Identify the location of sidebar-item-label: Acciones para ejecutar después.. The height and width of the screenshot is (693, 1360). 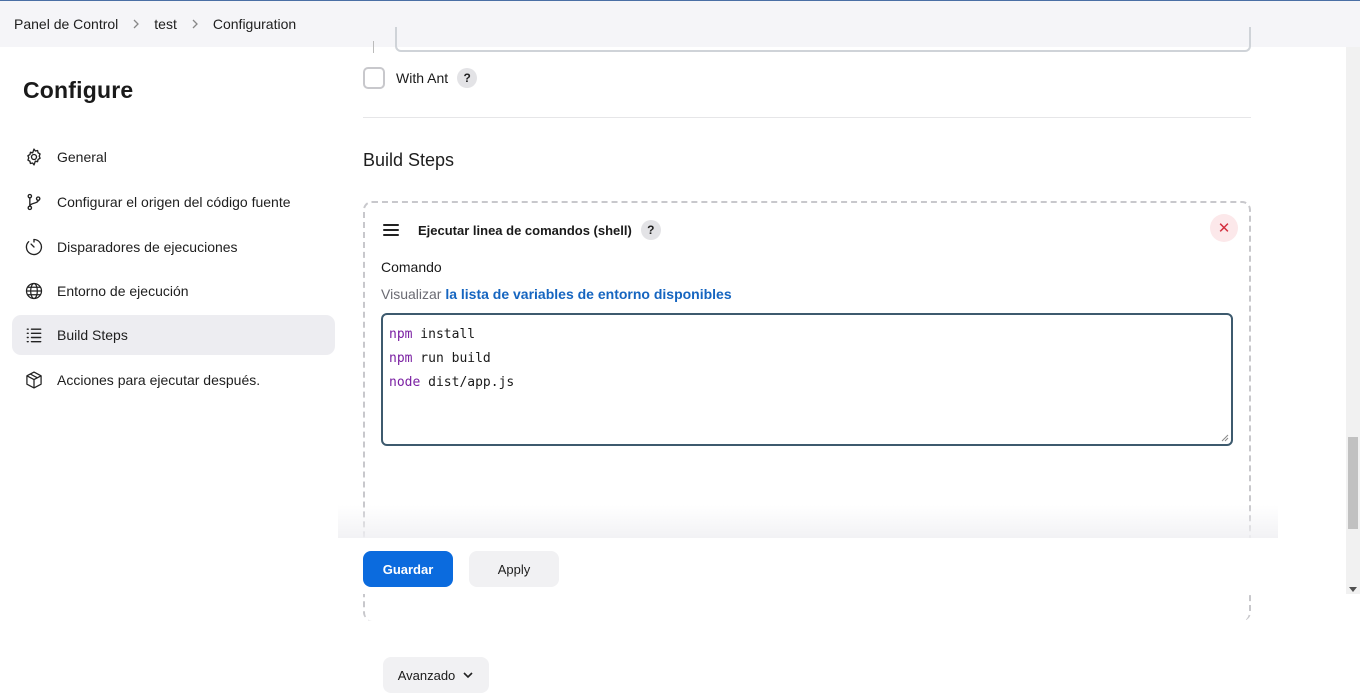
(159, 380).